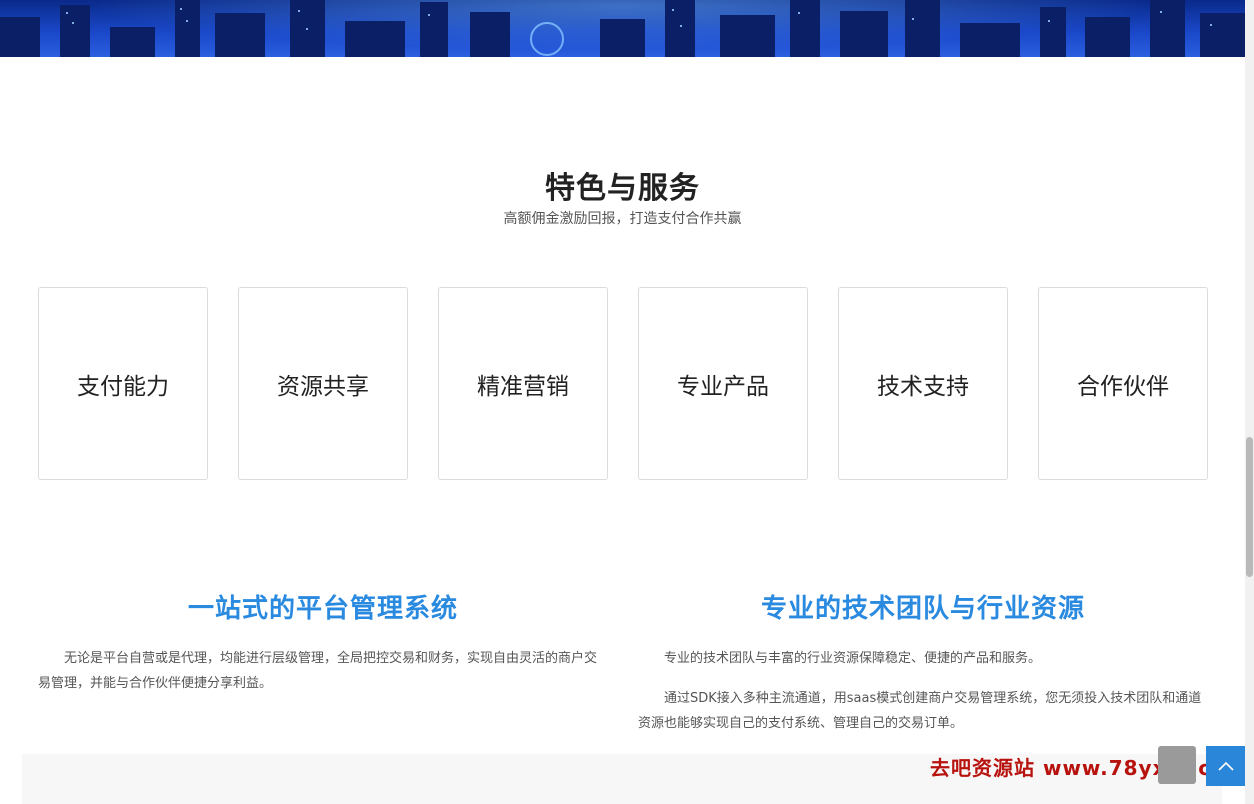 Image resolution: width=1254 pixels, height=804 pixels. I want to click on feature-card-label: 资源共享, so click(323, 386).